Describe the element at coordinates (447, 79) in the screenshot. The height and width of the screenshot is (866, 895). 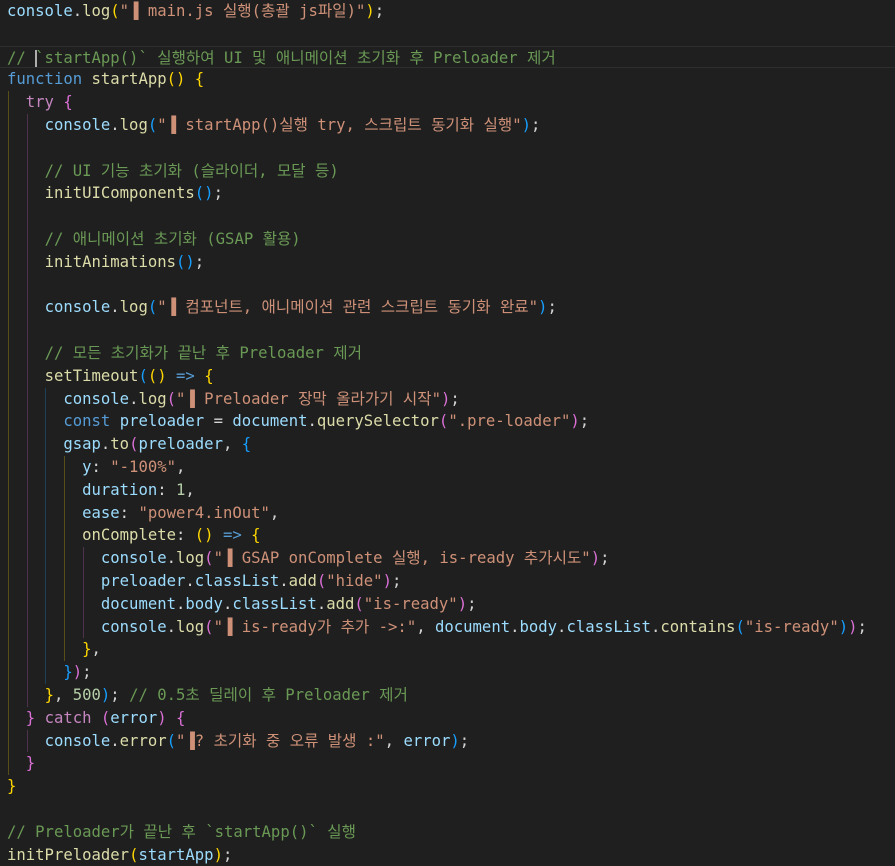
I see `code-line: function startApp() {` at that location.